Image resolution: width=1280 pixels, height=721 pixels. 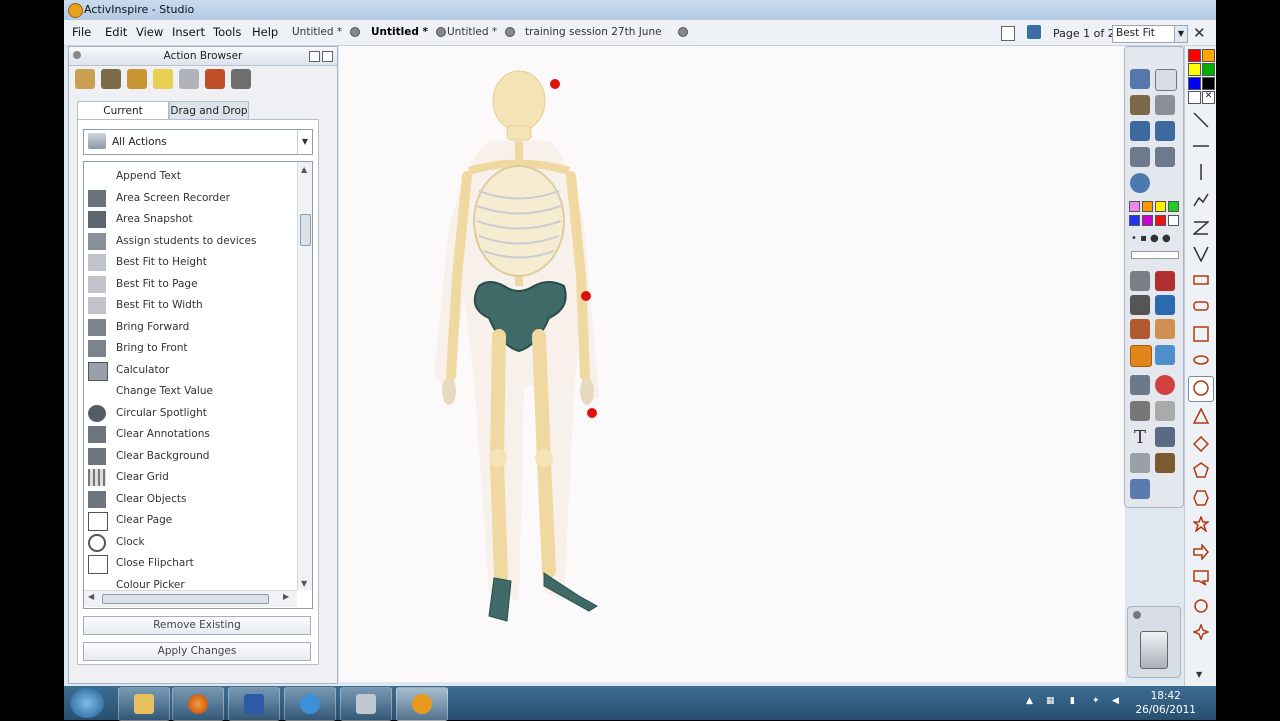 What do you see at coordinates (286, 596) in the screenshot?
I see `scroll-right-icon: ▶` at bounding box center [286, 596].